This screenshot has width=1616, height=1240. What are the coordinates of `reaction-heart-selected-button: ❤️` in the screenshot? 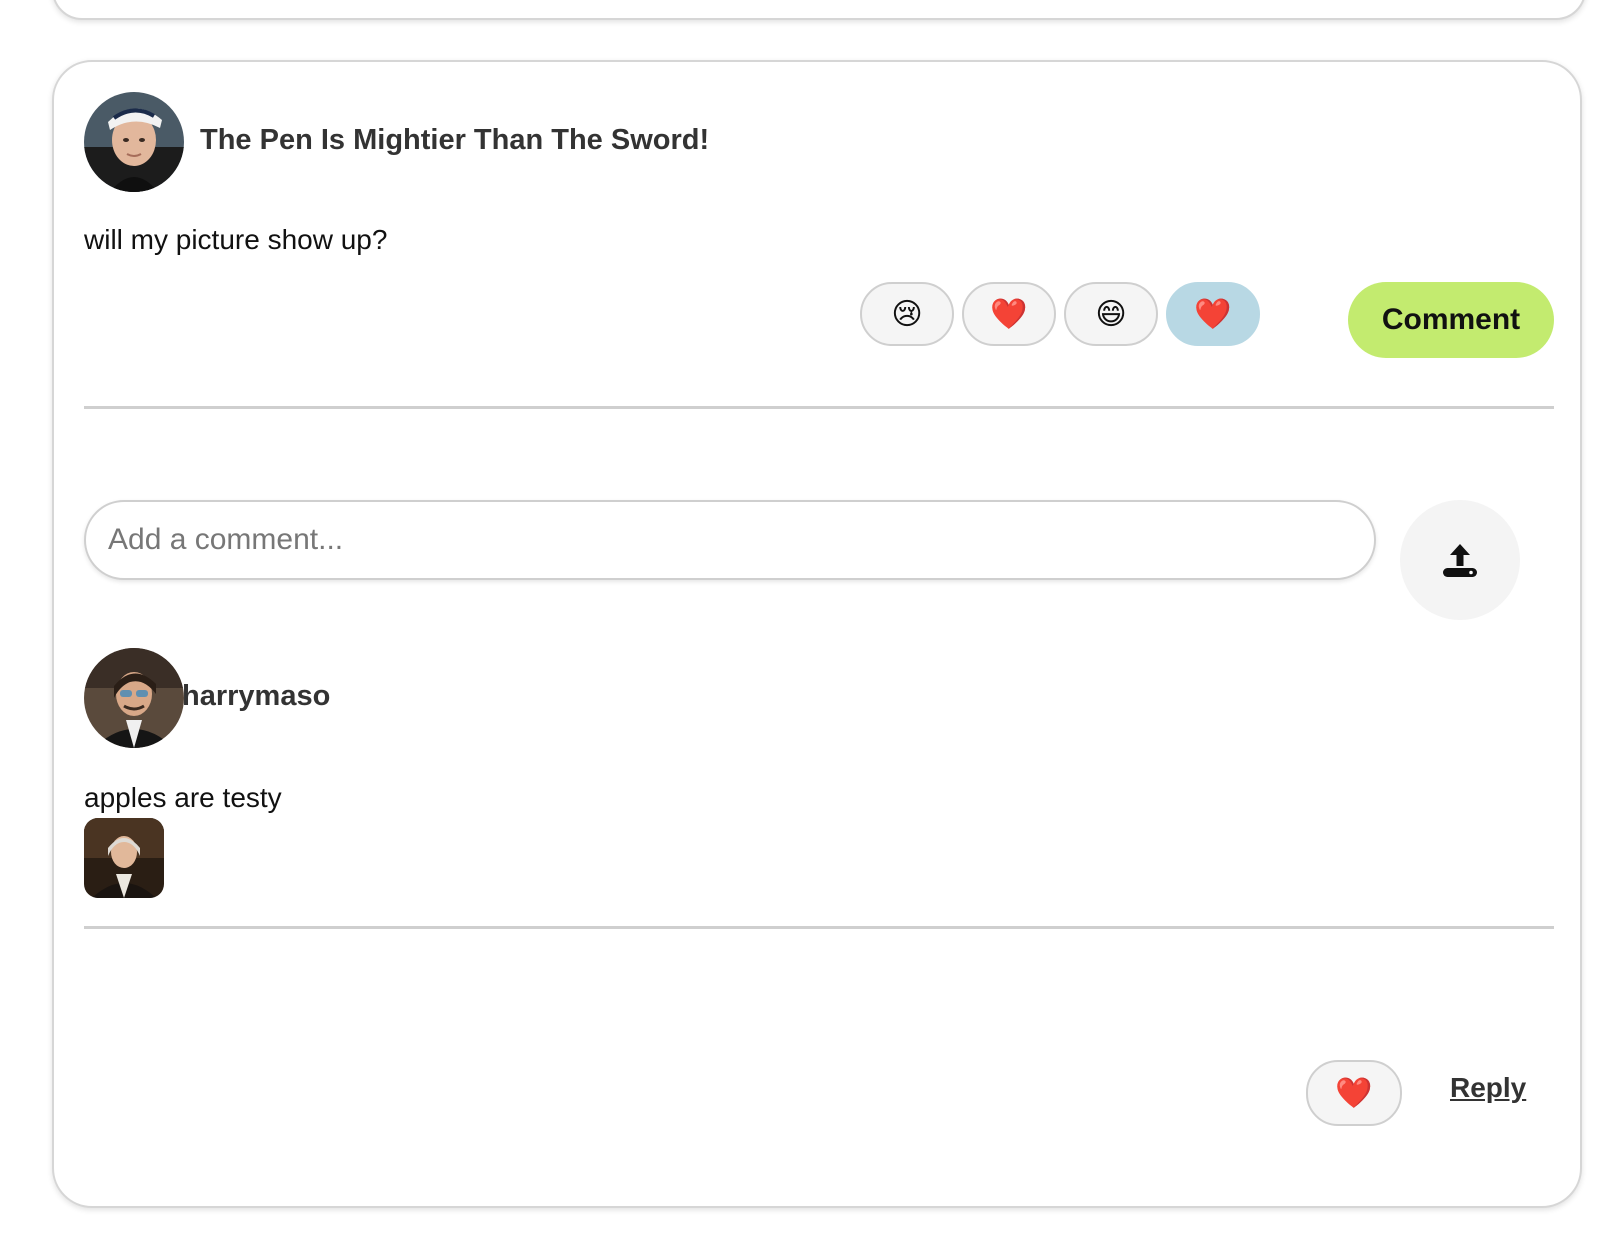 It's located at (1213, 314).